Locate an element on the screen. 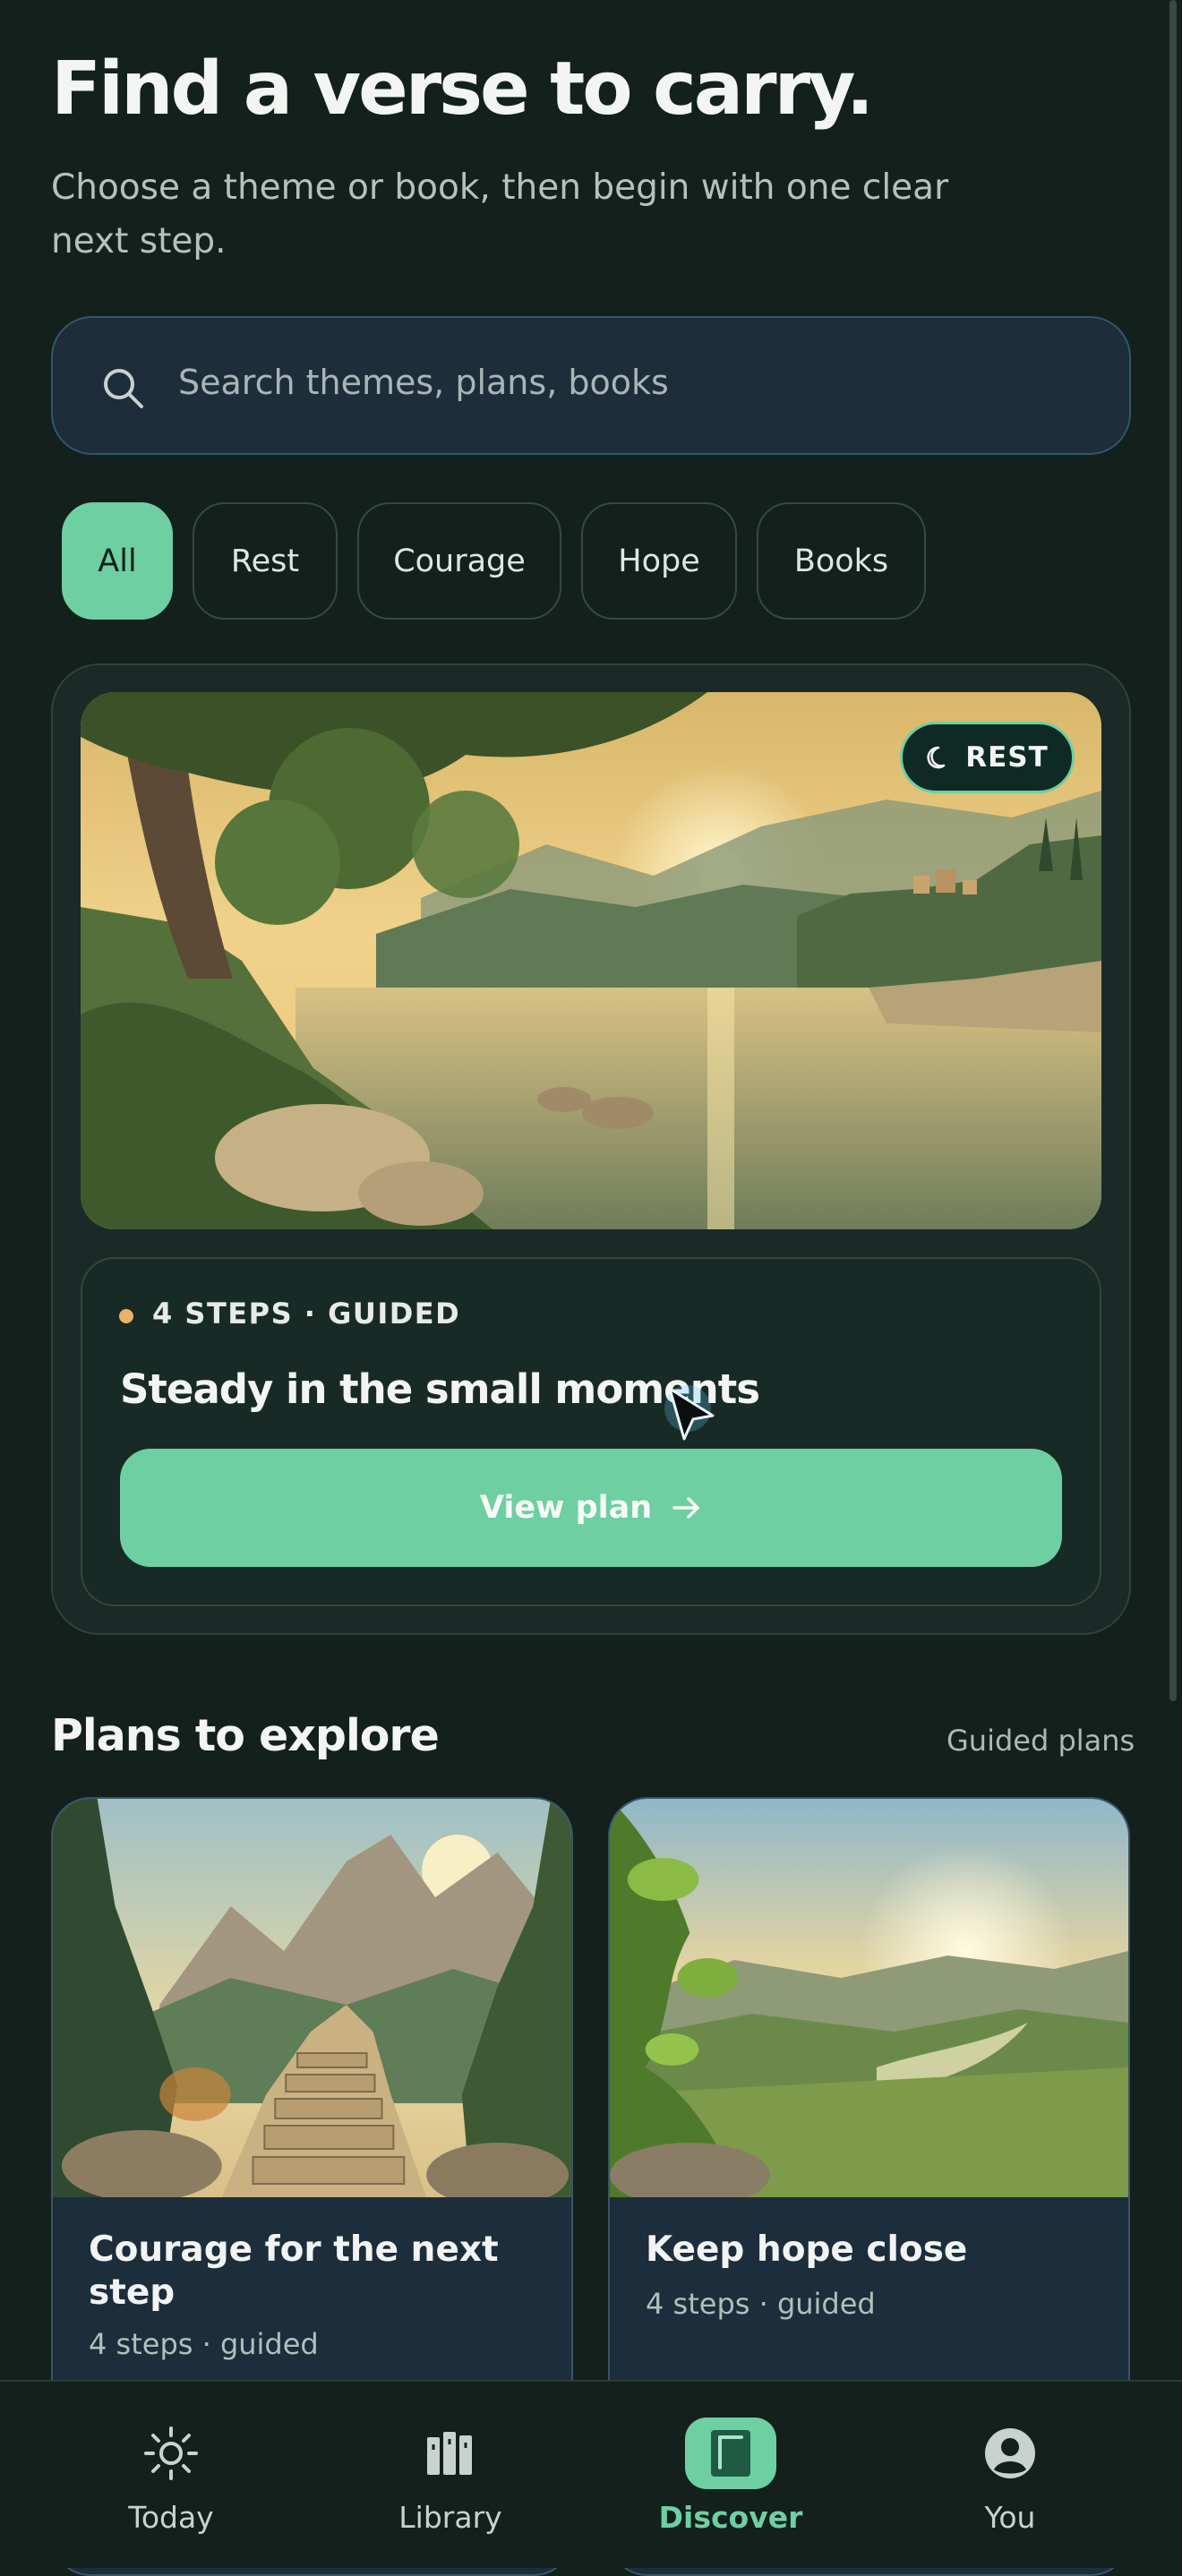 This screenshot has width=1182, height=2576. search-placeholder: Search themes, plans, books is located at coordinates (424, 382).